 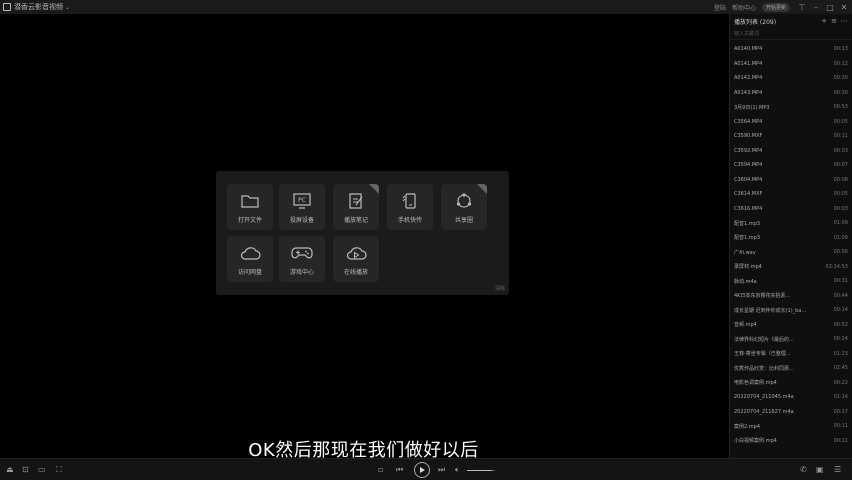 What do you see at coordinates (380, 470) in the screenshot?
I see `stop-icon: ▫` at bounding box center [380, 470].